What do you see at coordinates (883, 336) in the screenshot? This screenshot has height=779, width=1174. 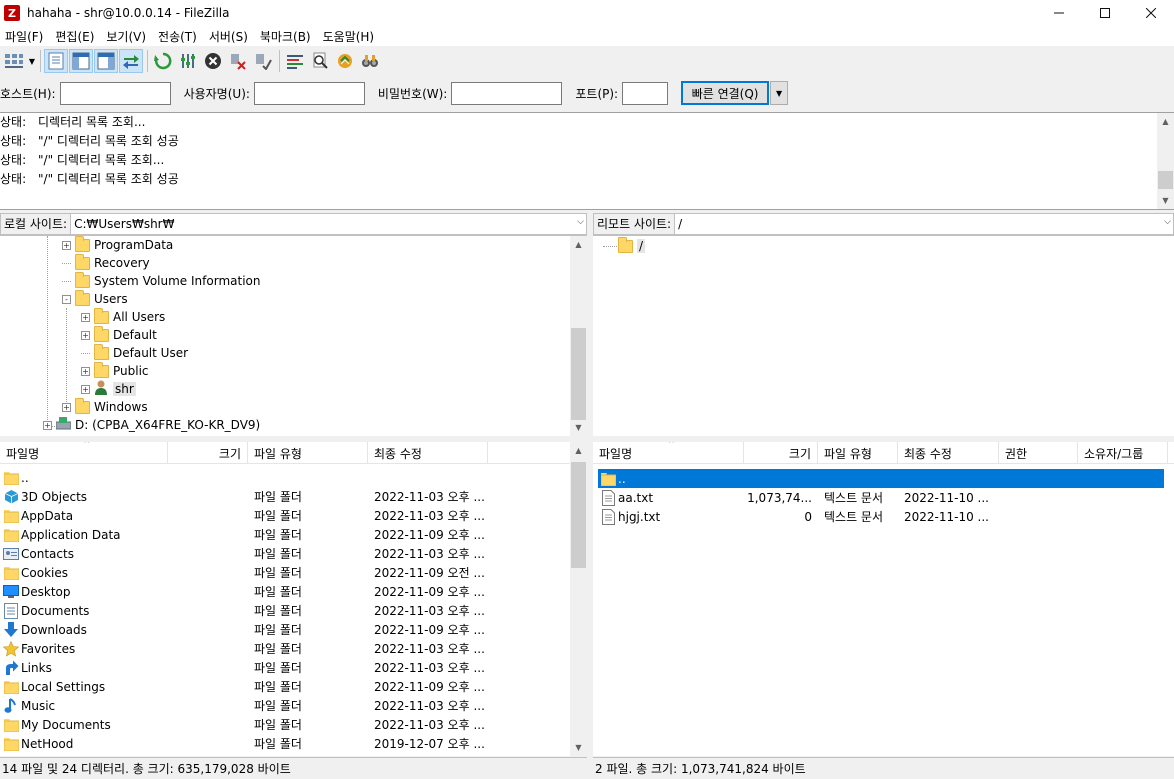 I see `remote-tree: /` at bounding box center [883, 336].